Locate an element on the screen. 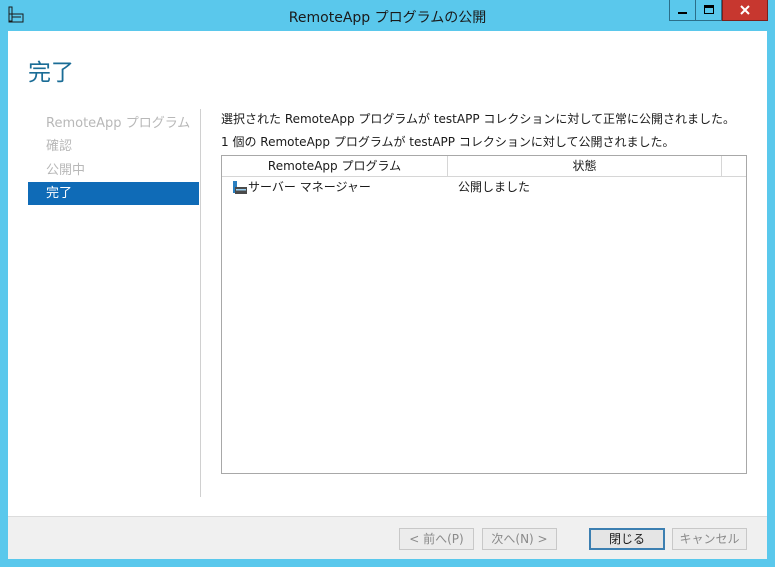 The image size is (775, 567). window-title: RemoteApp プログラムの公開 is located at coordinates (387, 18).